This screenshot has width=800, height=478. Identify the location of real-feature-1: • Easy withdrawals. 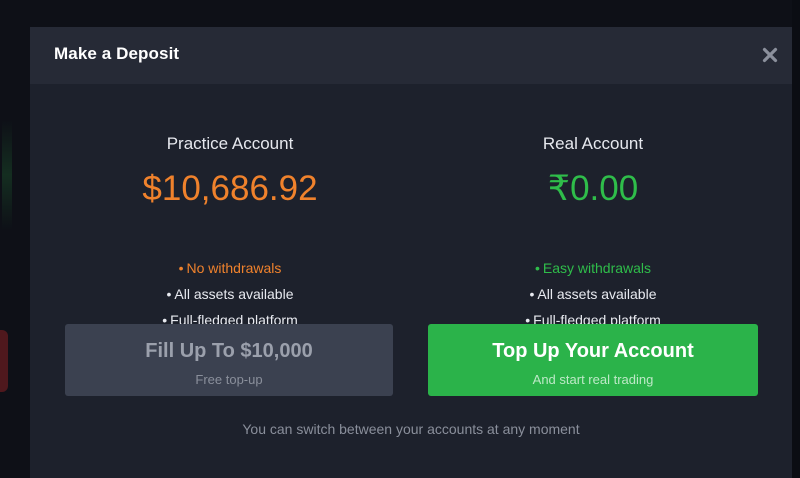
(593, 268).